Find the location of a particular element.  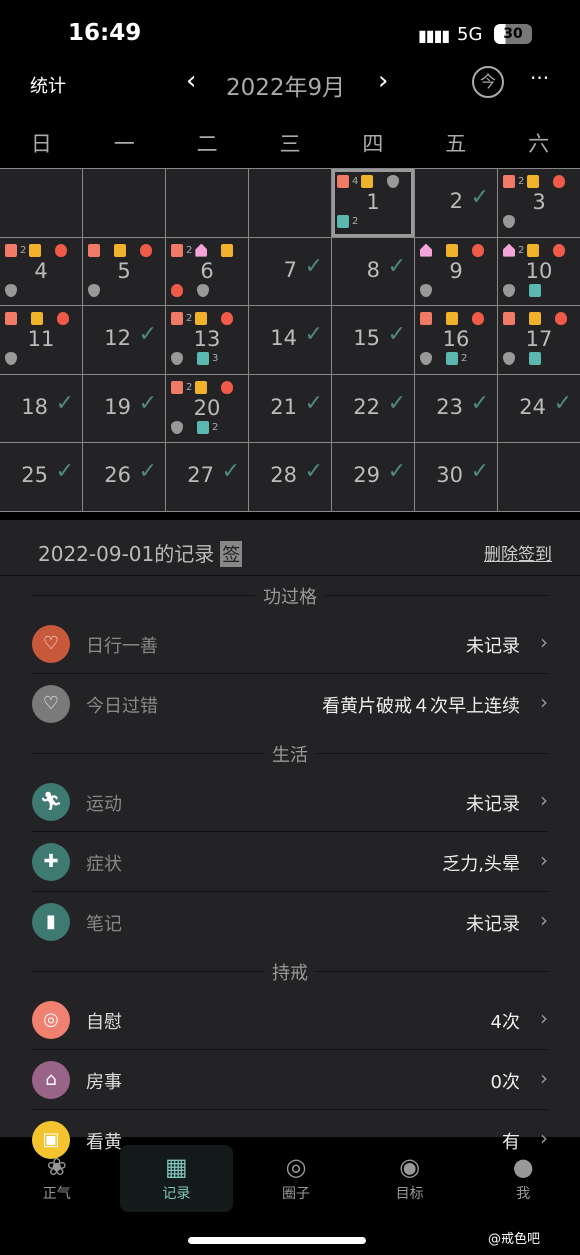

calendar-day: 15 ✓ is located at coordinates (373, 340).